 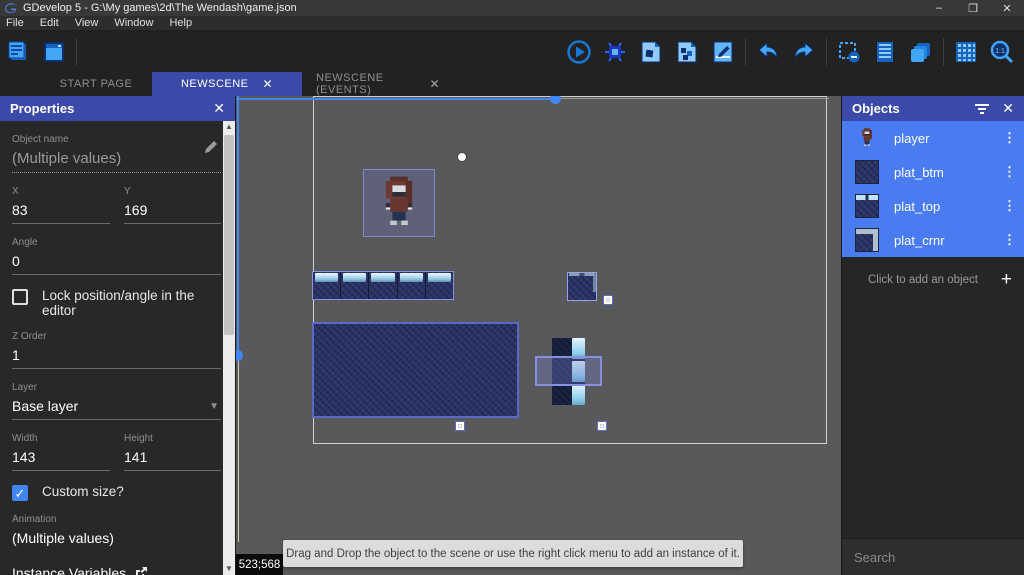 What do you see at coordinates (116, 303) in the screenshot?
I see `lock-position-row: Lock position/angle in the editor` at bounding box center [116, 303].